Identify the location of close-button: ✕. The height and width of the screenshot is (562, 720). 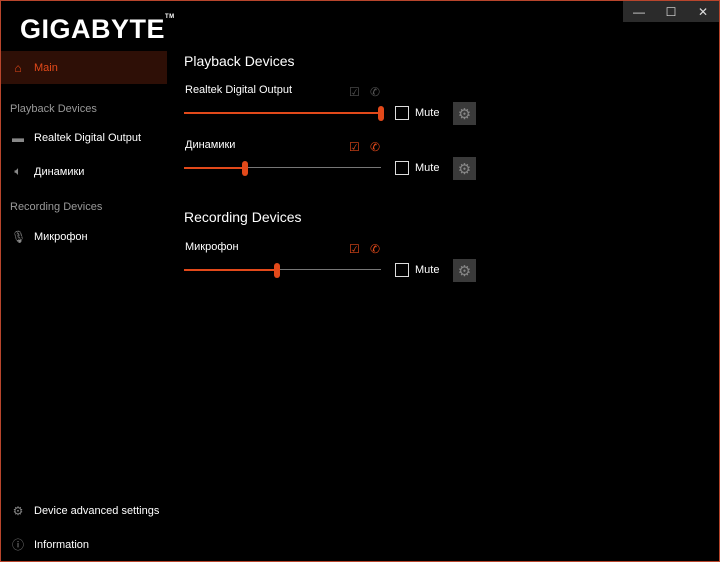
(703, 11).